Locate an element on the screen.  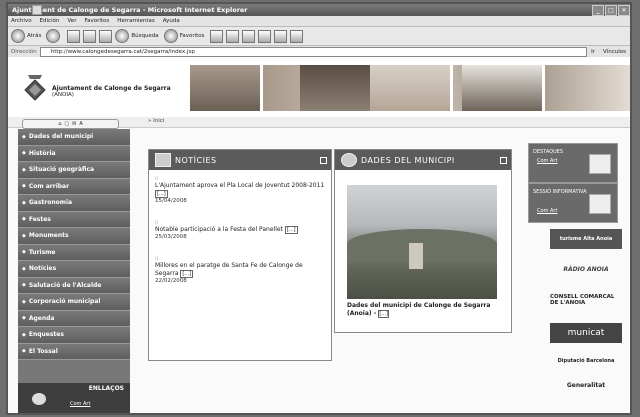
newspaper-icon is located at coordinates (163, 160).